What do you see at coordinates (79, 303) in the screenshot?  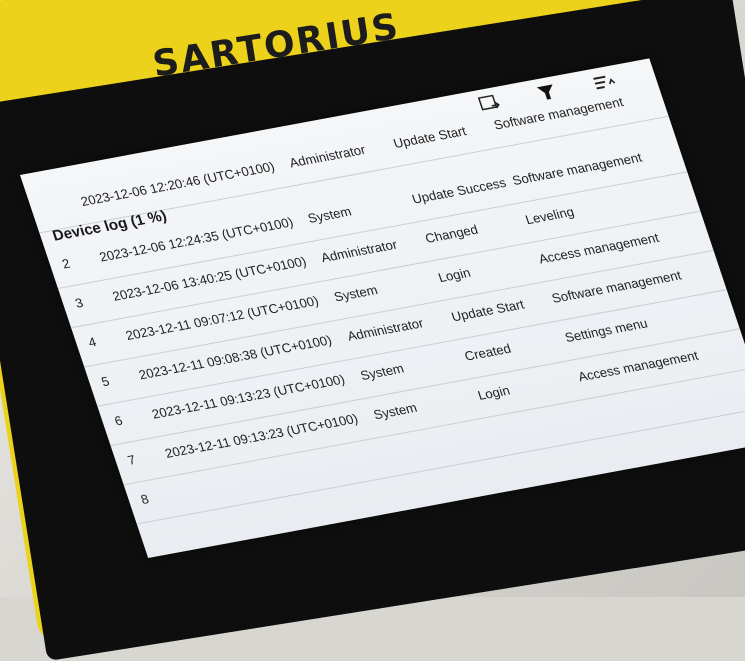 I see `row-number: 3` at bounding box center [79, 303].